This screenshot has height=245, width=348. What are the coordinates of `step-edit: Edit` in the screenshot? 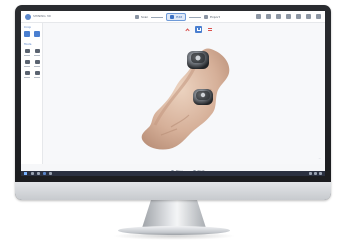 It's located at (176, 17).